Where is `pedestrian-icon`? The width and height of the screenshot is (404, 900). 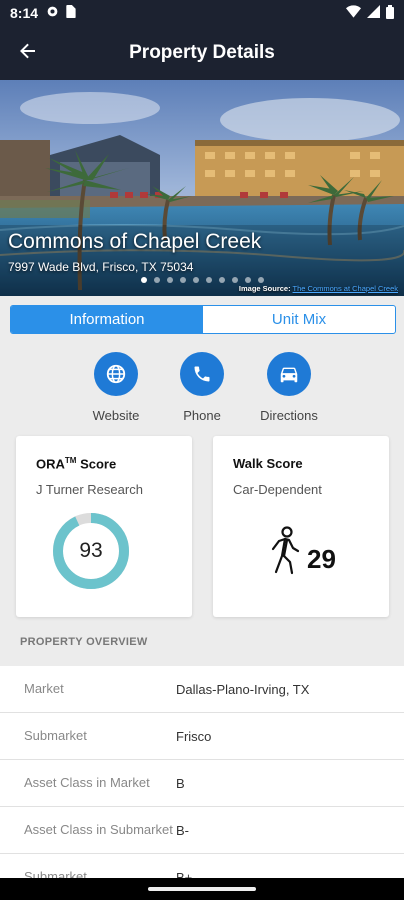
pedestrian-icon is located at coordinates (285, 550).